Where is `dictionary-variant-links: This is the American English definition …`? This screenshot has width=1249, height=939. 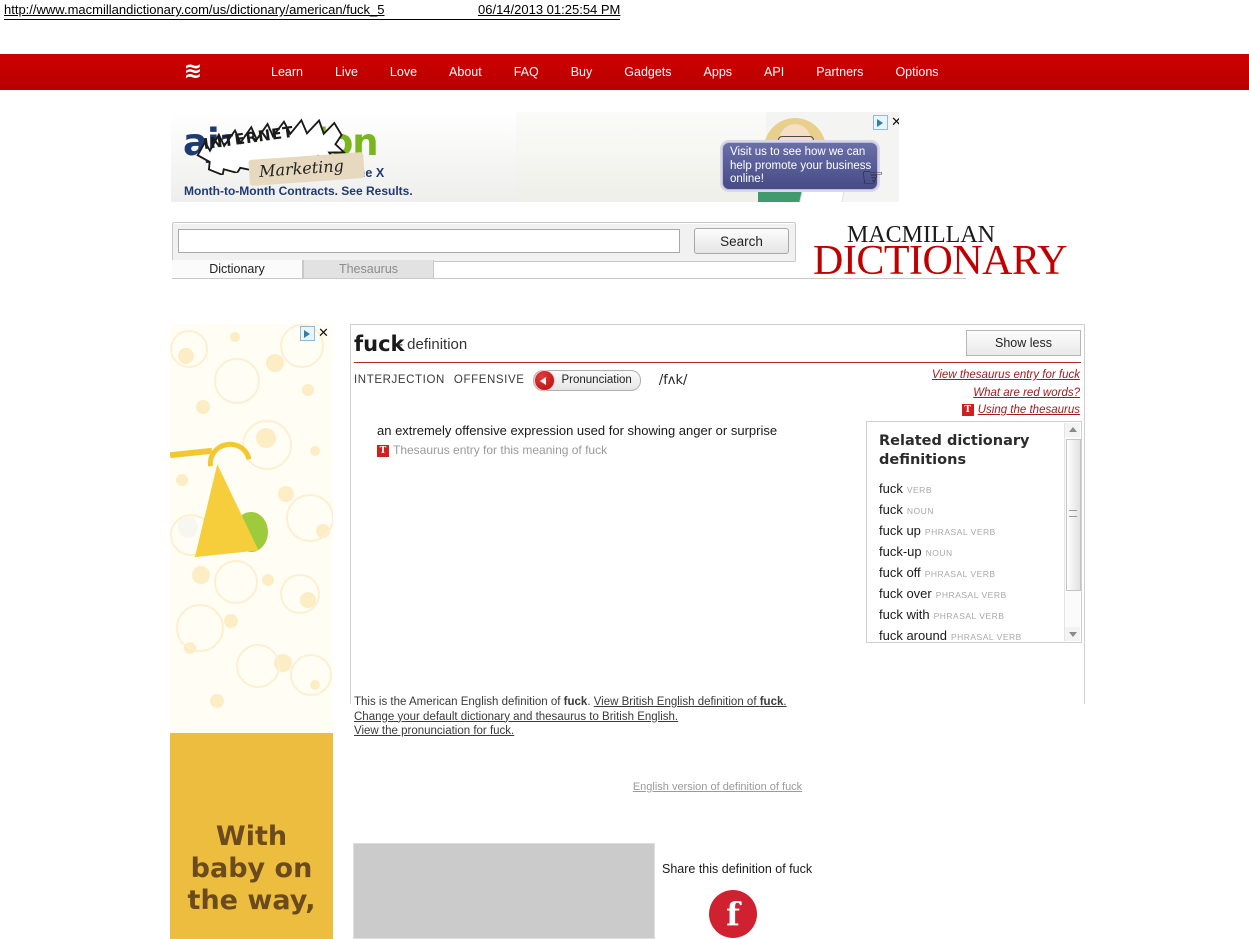
dictionary-variant-links: This is the American English definition … is located at coordinates (604, 717).